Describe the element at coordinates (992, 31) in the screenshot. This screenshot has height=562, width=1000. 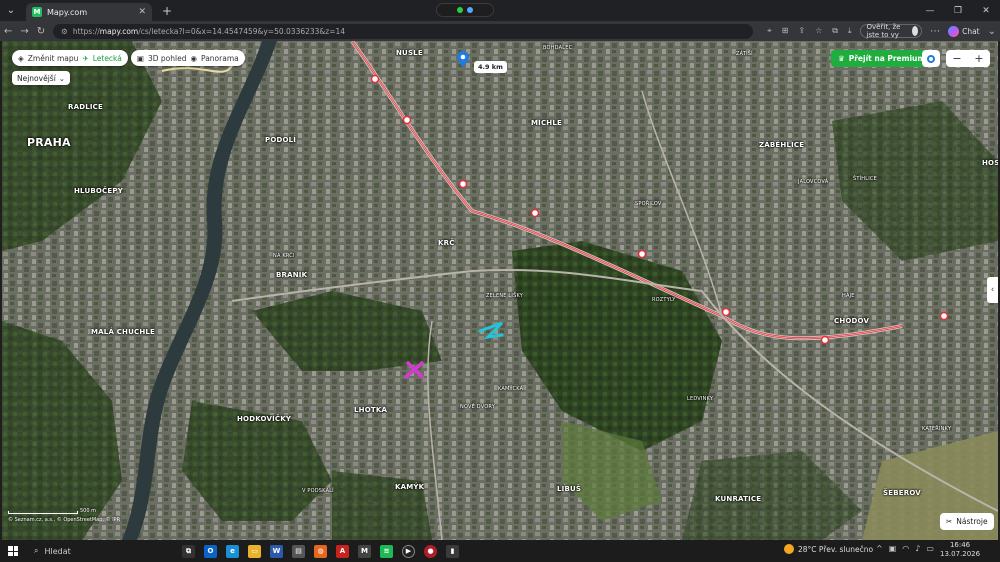
I see `chevron-down-icon: ⌄` at that location.